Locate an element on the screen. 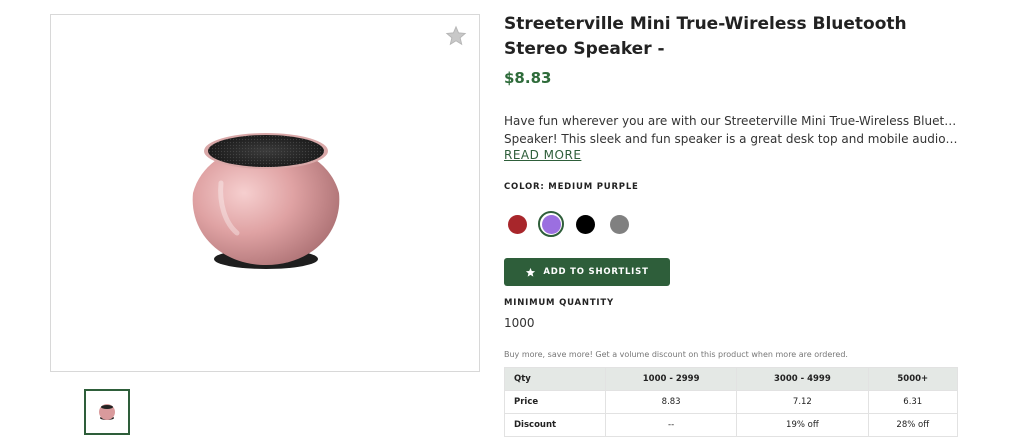 The image size is (1024, 448). add-to-shortlist-button: ADD TO SHORTLIST is located at coordinates (587, 272).